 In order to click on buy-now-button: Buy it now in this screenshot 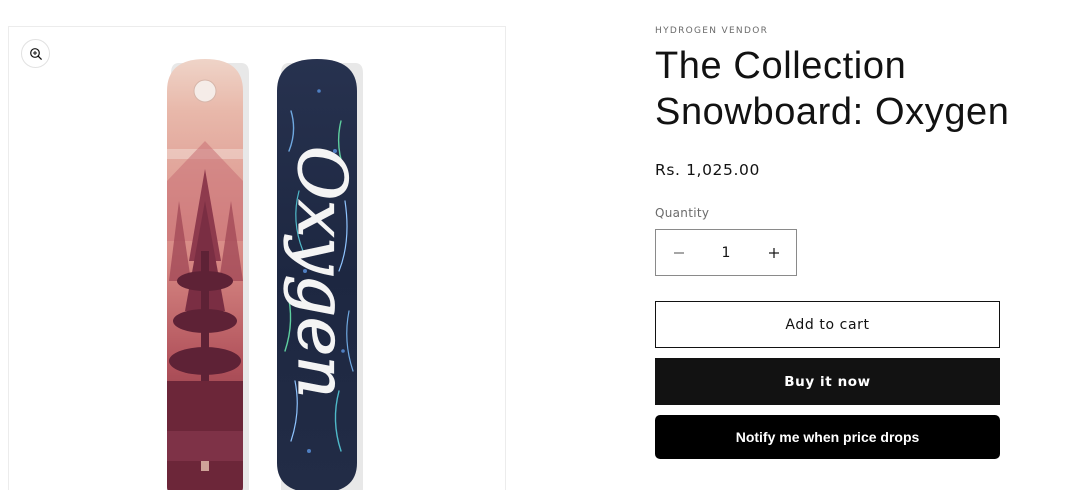, I will do `click(827, 381)`.